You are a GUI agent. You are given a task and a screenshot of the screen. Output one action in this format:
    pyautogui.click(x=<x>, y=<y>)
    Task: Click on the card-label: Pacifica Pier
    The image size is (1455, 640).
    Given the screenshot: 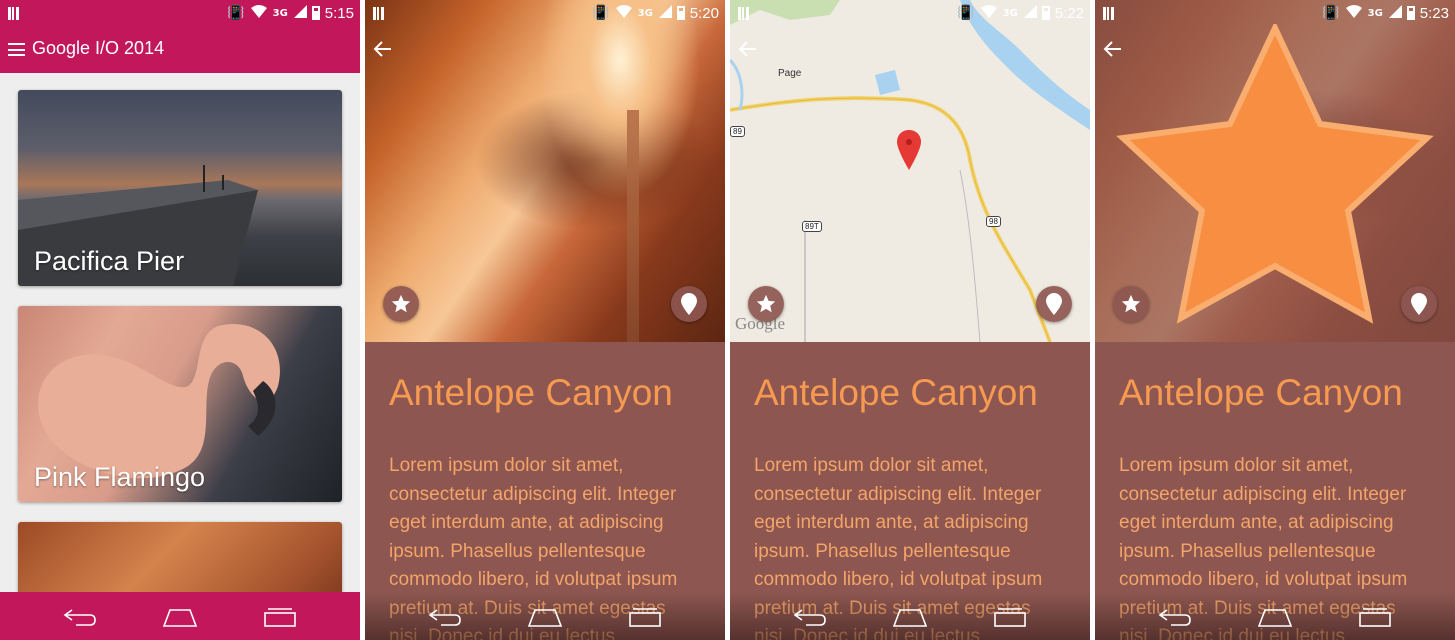 What is the action you would take?
    pyautogui.click(x=109, y=261)
    